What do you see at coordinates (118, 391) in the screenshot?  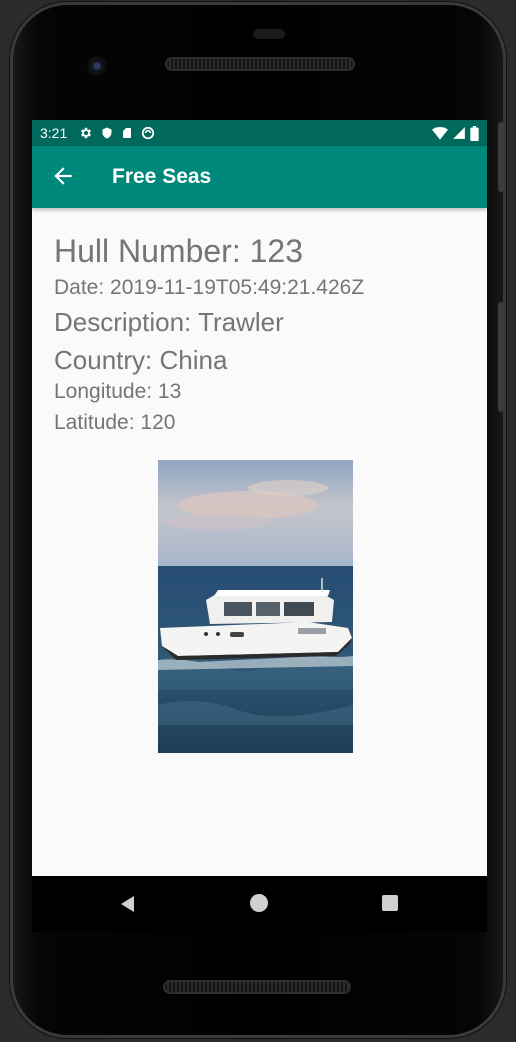 I see `longitude-text: Longitude: 13` at bounding box center [118, 391].